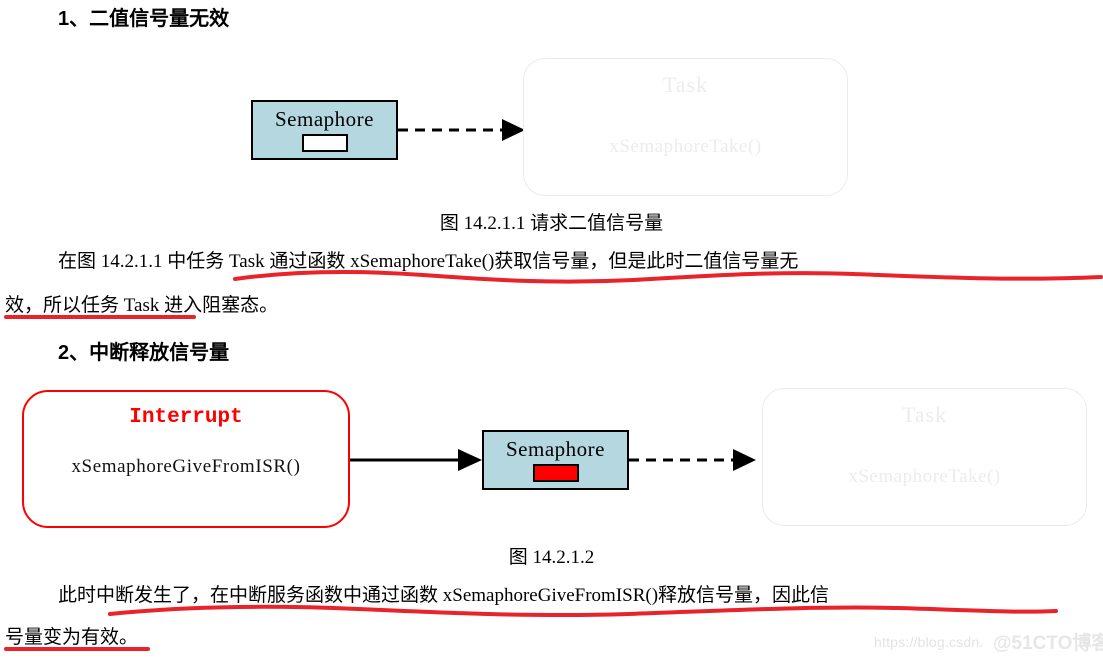 This screenshot has width=1103, height=661. Describe the element at coordinates (685, 127) in the screenshot. I see `task-box-1: Task xSemaphoreTake()` at that location.